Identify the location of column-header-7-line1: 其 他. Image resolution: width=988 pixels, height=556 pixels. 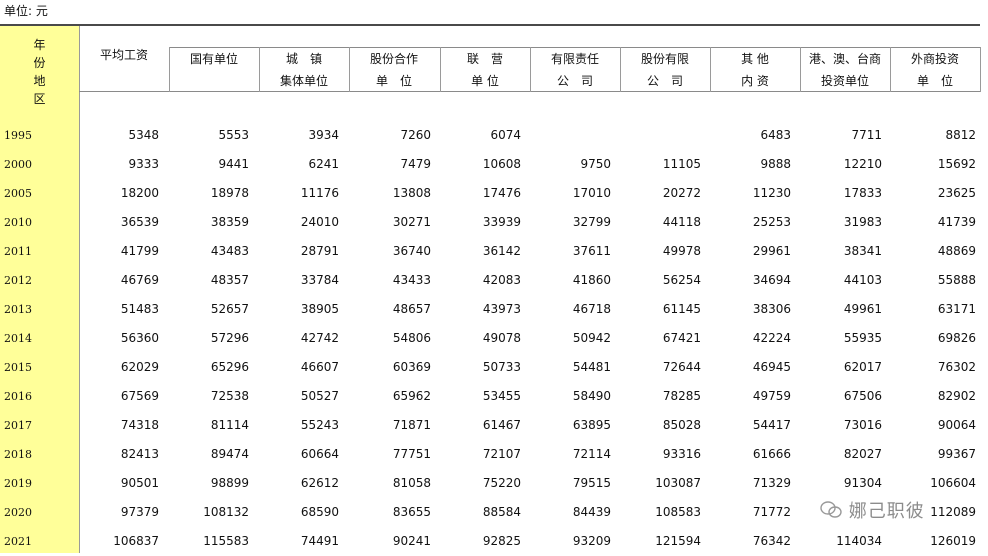
(755, 59).